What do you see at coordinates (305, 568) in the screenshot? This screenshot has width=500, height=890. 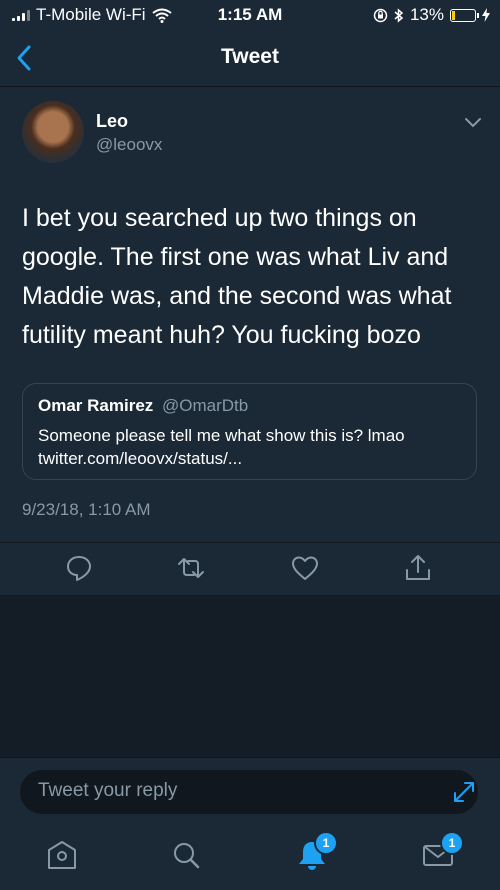 I see `like-icon` at bounding box center [305, 568].